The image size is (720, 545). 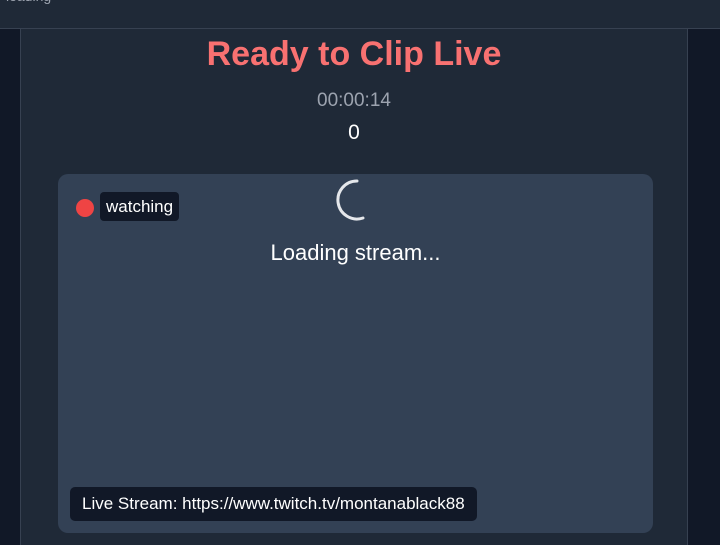 What do you see at coordinates (354, 54) in the screenshot?
I see `page-title: Ready to Clip Live` at bounding box center [354, 54].